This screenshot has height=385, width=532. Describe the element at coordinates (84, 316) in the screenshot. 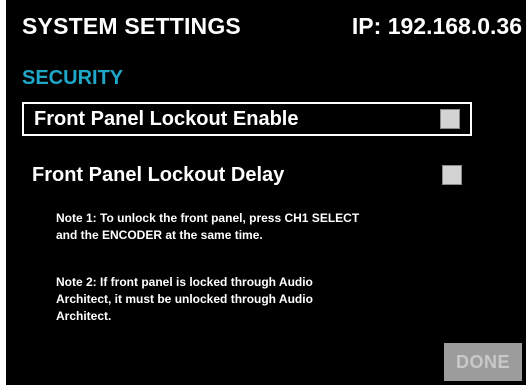

I see `note-2-line-3: Architect.` at that location.